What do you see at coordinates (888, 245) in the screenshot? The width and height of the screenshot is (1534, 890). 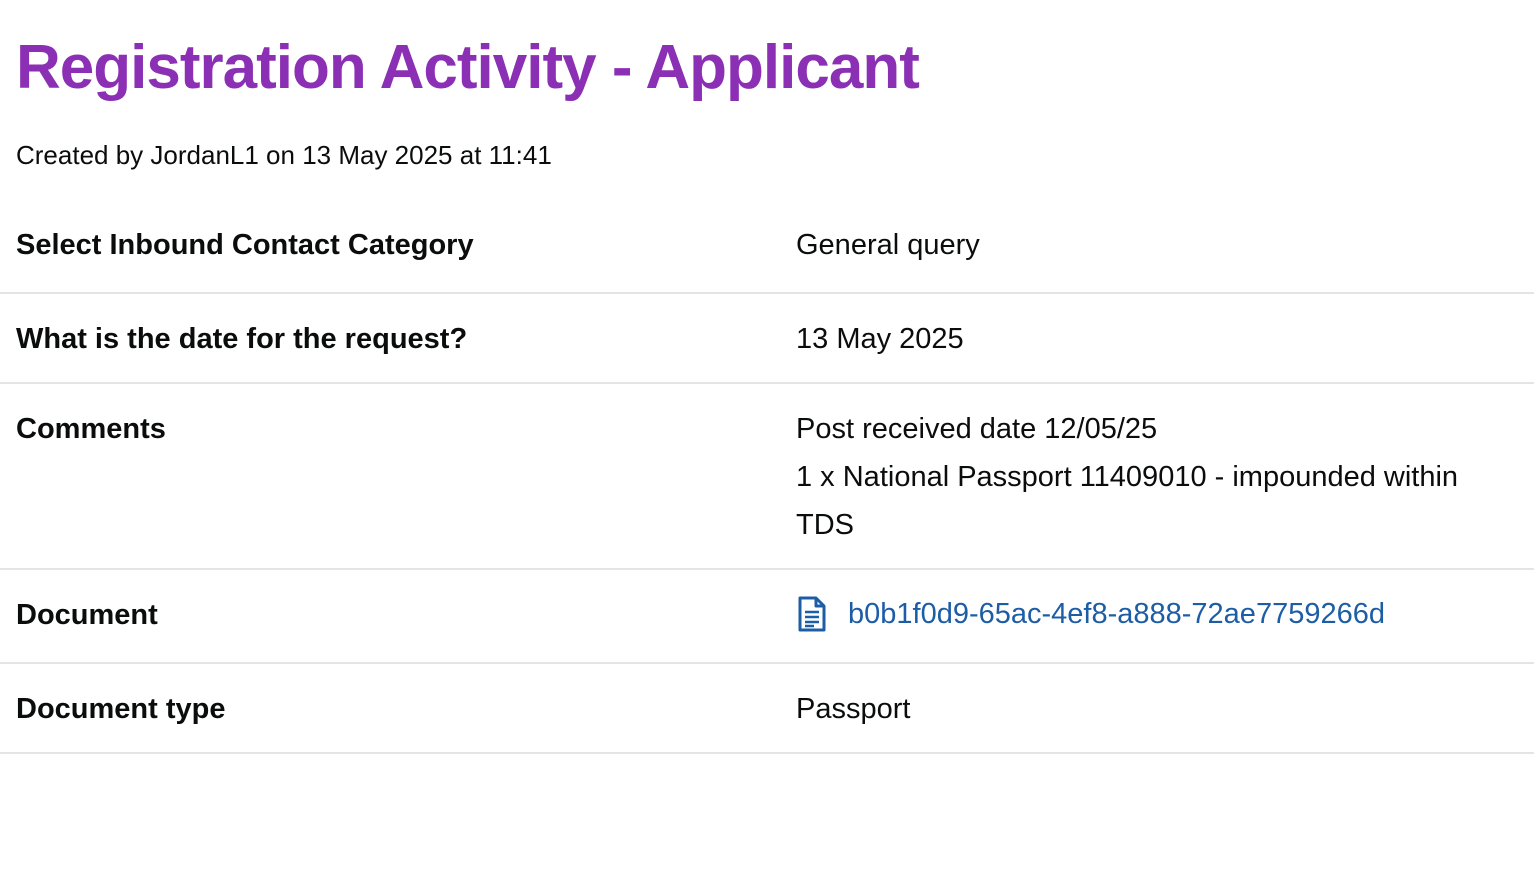 I see `summary-value: General query` at bounding box center [888, 245].